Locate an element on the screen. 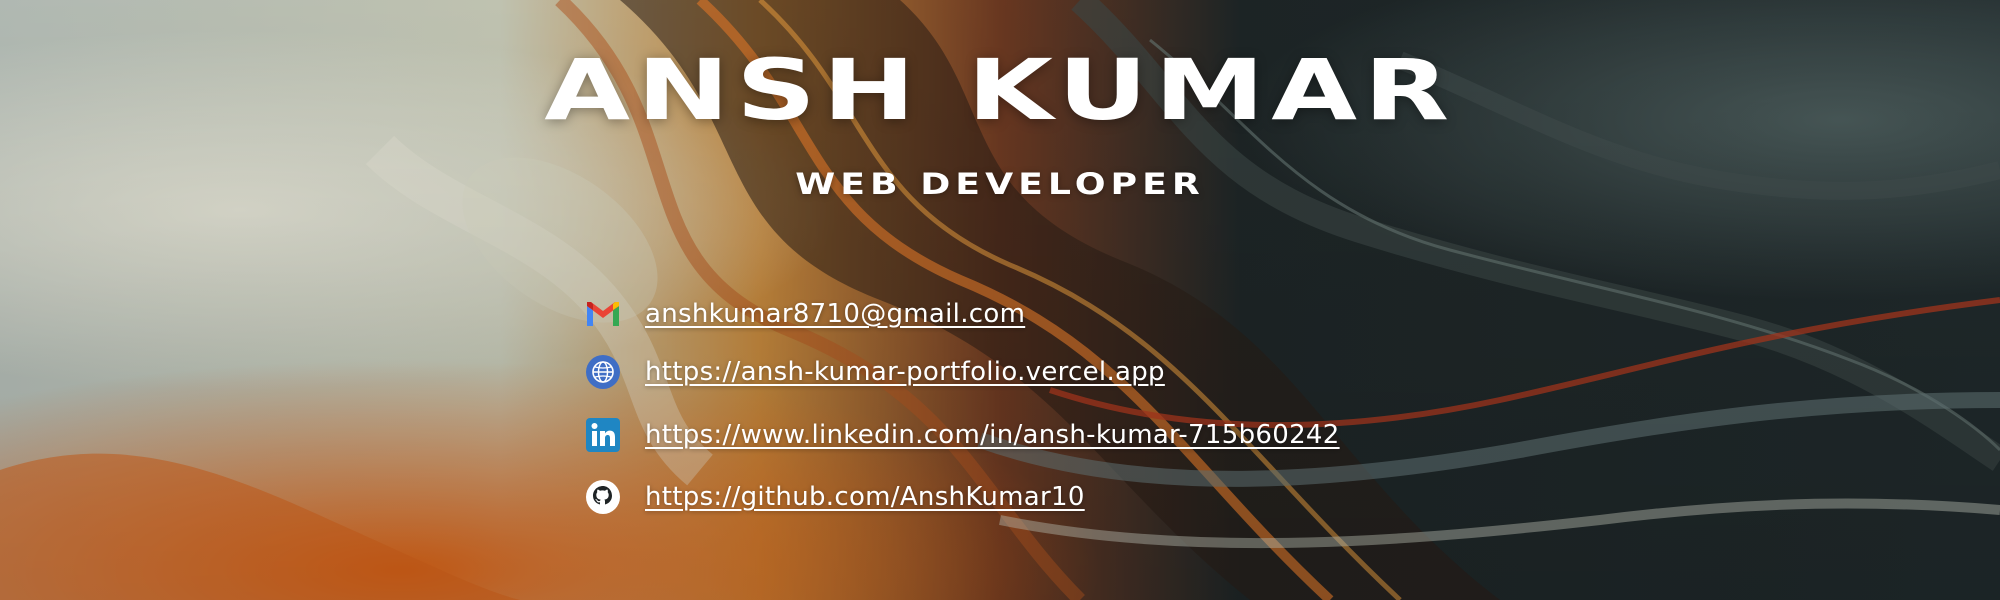 The height and width of the screenshot is (600, 2000). contact-item-email: anshkumar8710@gmail.com is located at coordinates (804, 314).